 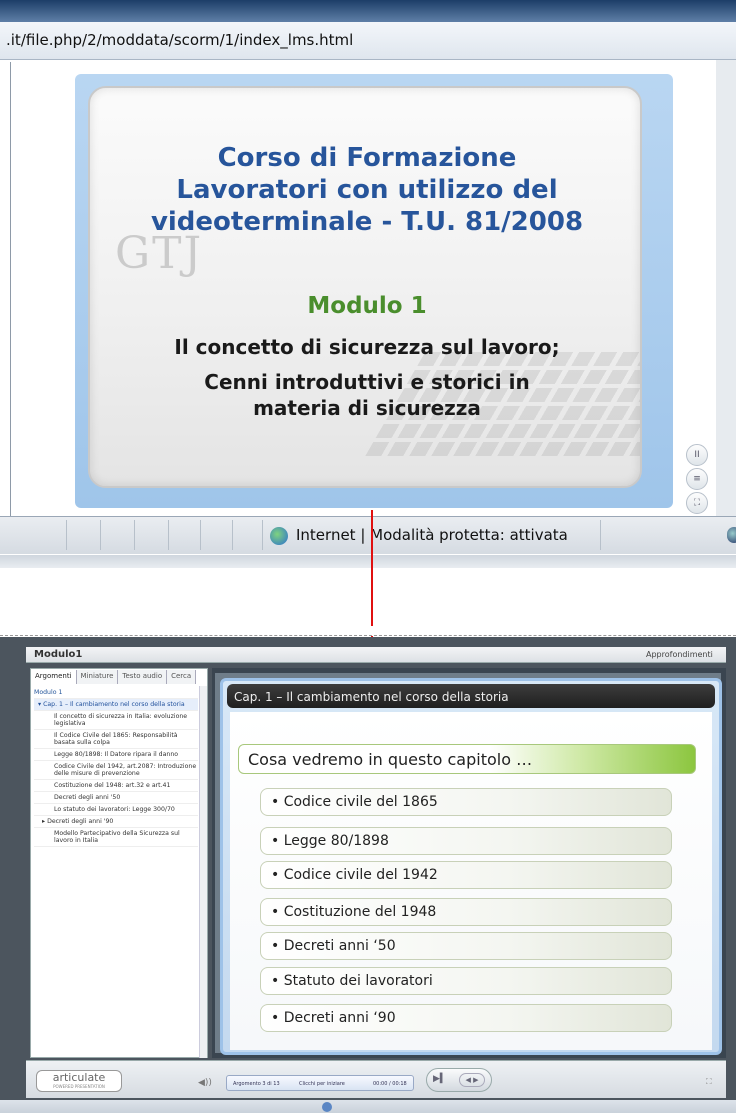 I want to click on slide-title-line-1: Corso di Formazione, so click(x=367, y=158).